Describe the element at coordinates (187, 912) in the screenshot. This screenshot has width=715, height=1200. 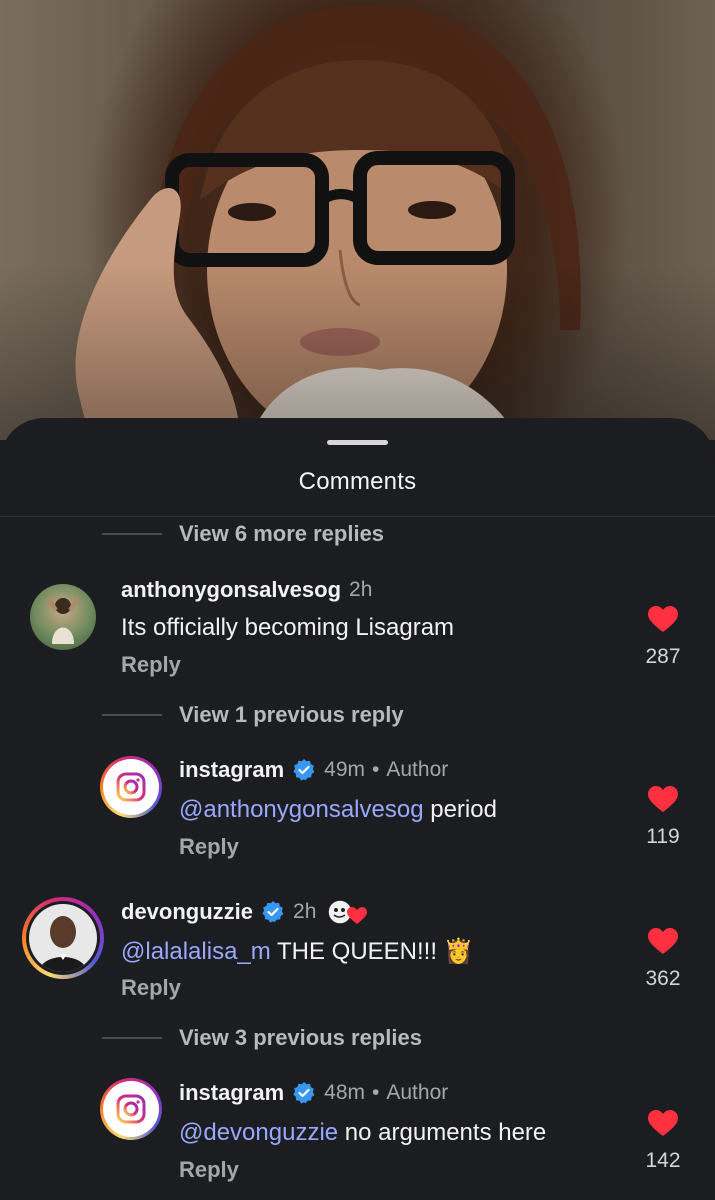
I see `username: devonguzzie` at that location.